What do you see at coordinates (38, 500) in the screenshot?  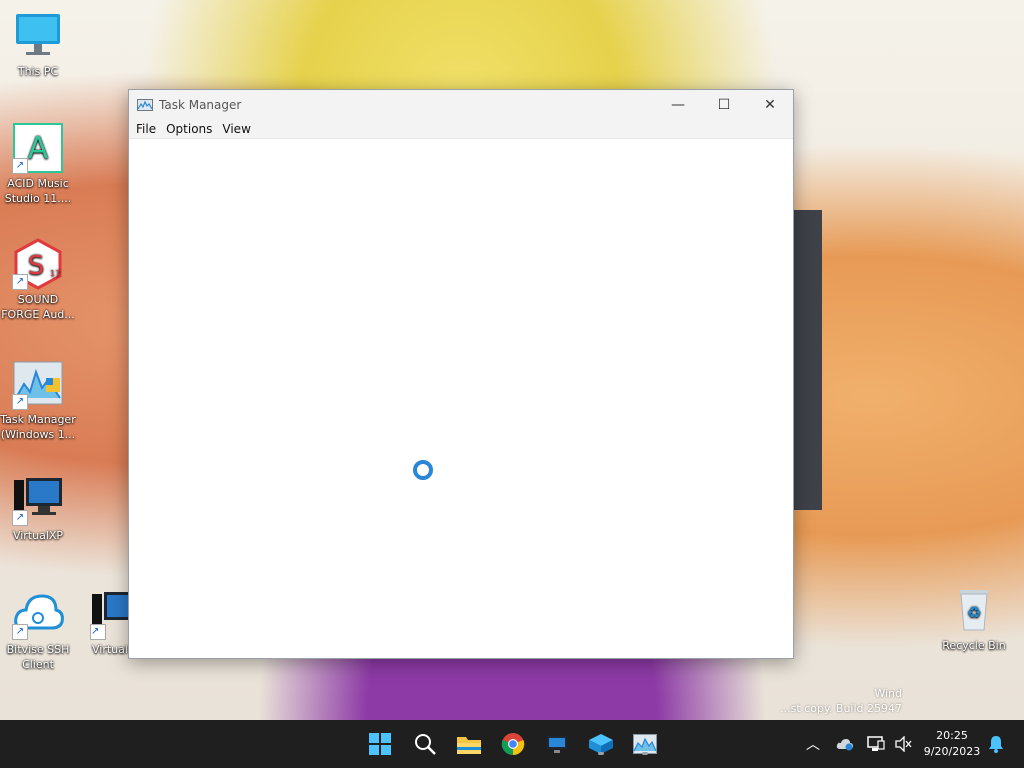 I see `virtualxp-app-icon: ↗` at bounding box center [38, 500].